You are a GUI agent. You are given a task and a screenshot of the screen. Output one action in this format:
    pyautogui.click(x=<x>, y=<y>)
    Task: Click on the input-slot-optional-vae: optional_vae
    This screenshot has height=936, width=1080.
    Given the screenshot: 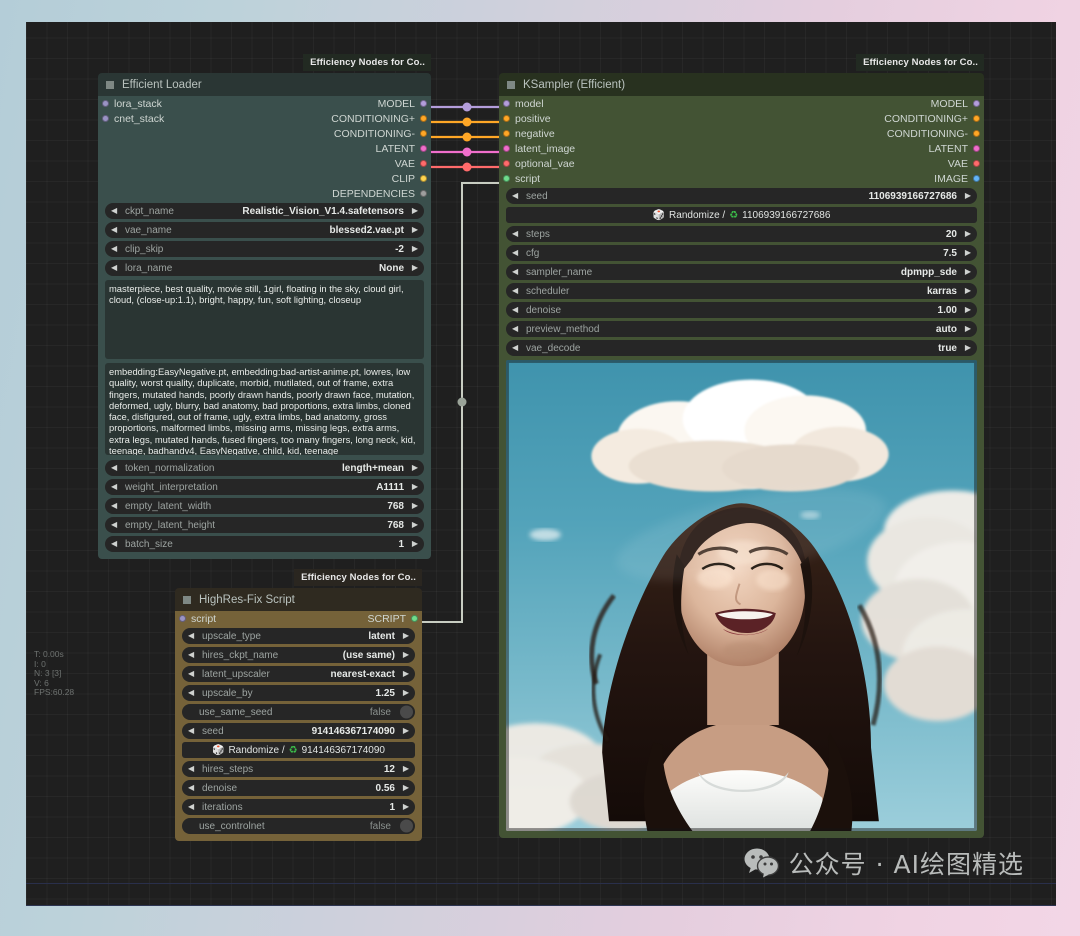 What is the action you would take?
    pyautogui.click(x=620, y=163)
    